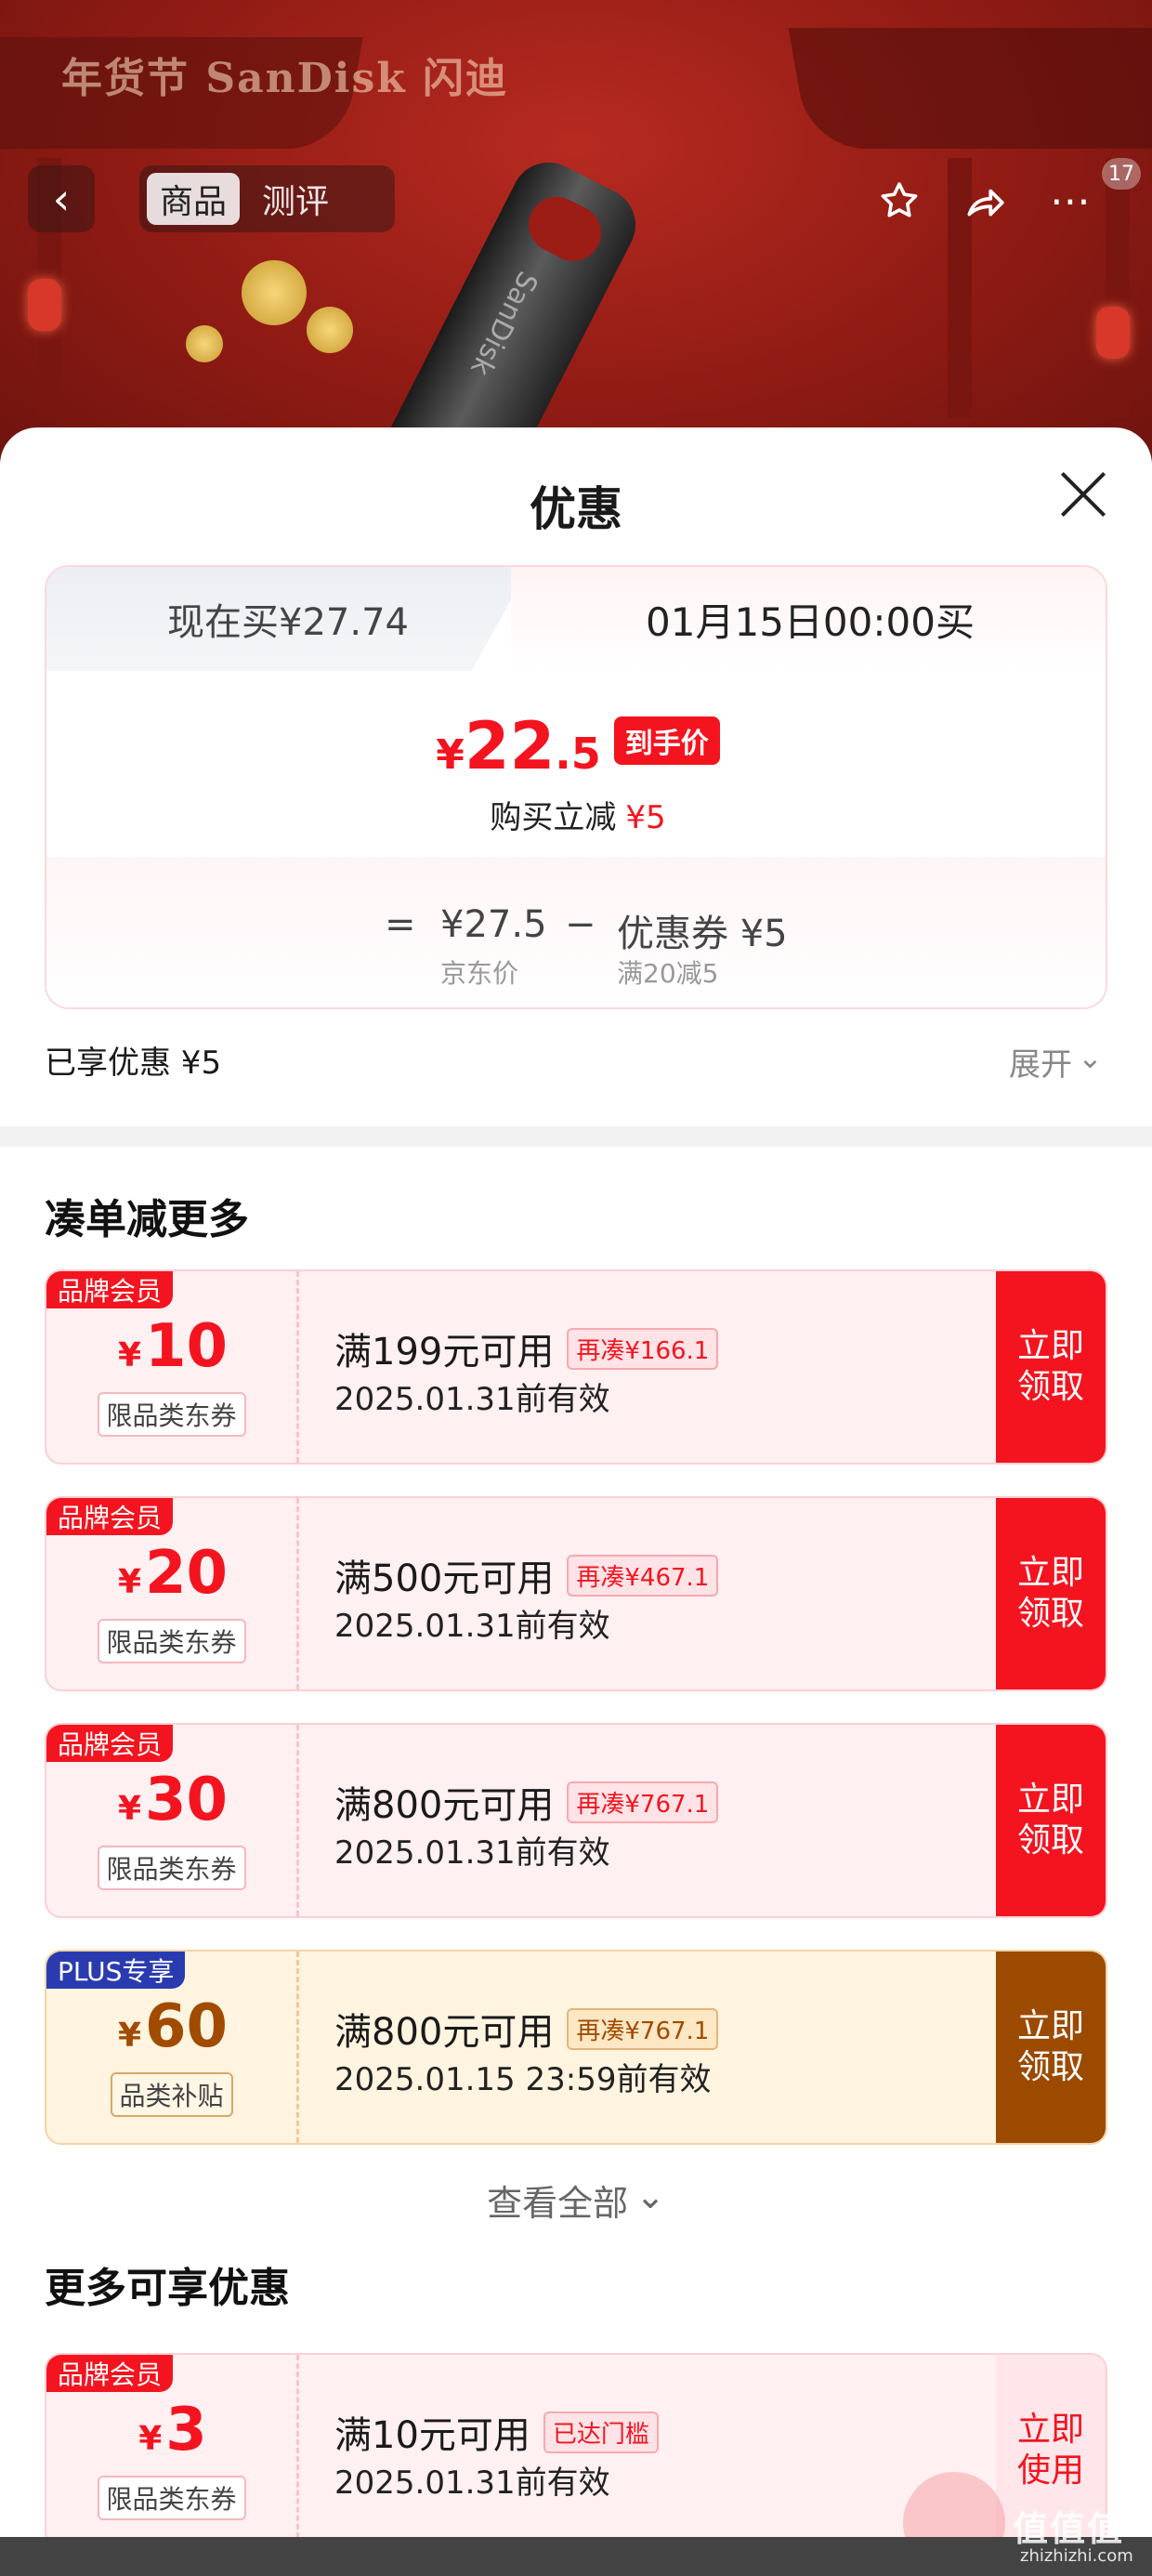 This screenshot has width=1152, height=2576. Describe the element at coordinates (116, 1970) in the screenshot. I see `coupon-badge-plus: PLUS专享` at that location.